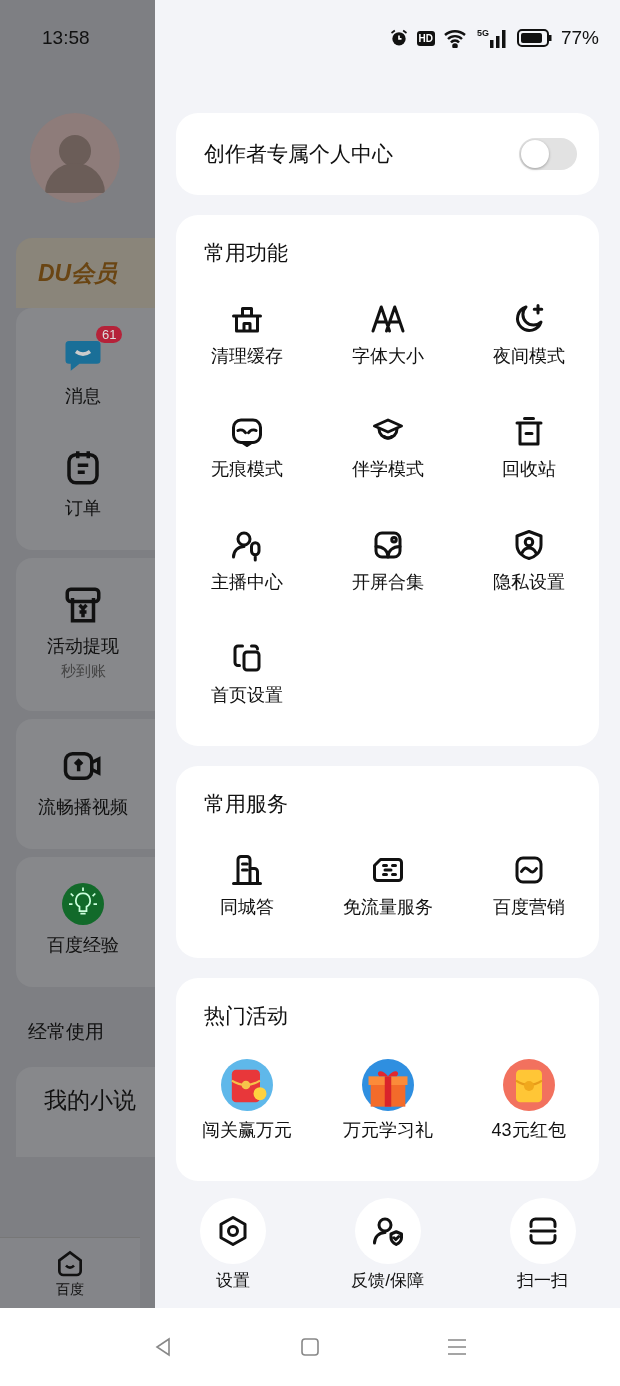 Image resolution: width=620 pixels, height=1386 pixels. Describe the element at coordinates (246, 1130) in the screenshot. I see `feature-label: 闯关赢万元` at that location.